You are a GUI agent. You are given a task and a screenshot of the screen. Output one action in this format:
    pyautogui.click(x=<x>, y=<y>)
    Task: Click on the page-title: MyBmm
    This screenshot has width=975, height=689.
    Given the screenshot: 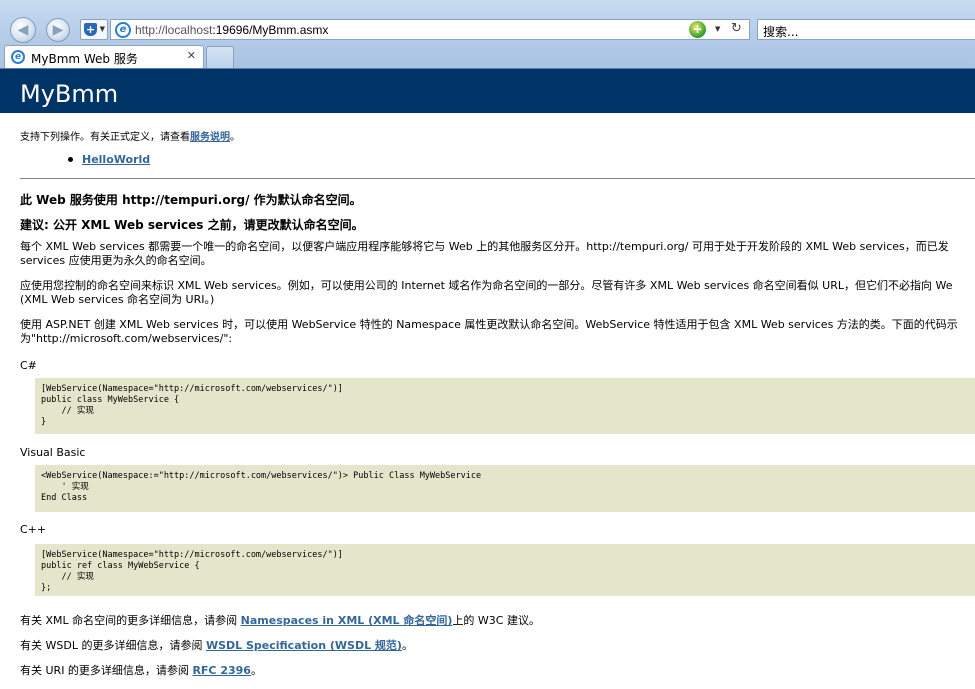 What is the action you would take?
    pyautogui.click(x=69, y=94)
    